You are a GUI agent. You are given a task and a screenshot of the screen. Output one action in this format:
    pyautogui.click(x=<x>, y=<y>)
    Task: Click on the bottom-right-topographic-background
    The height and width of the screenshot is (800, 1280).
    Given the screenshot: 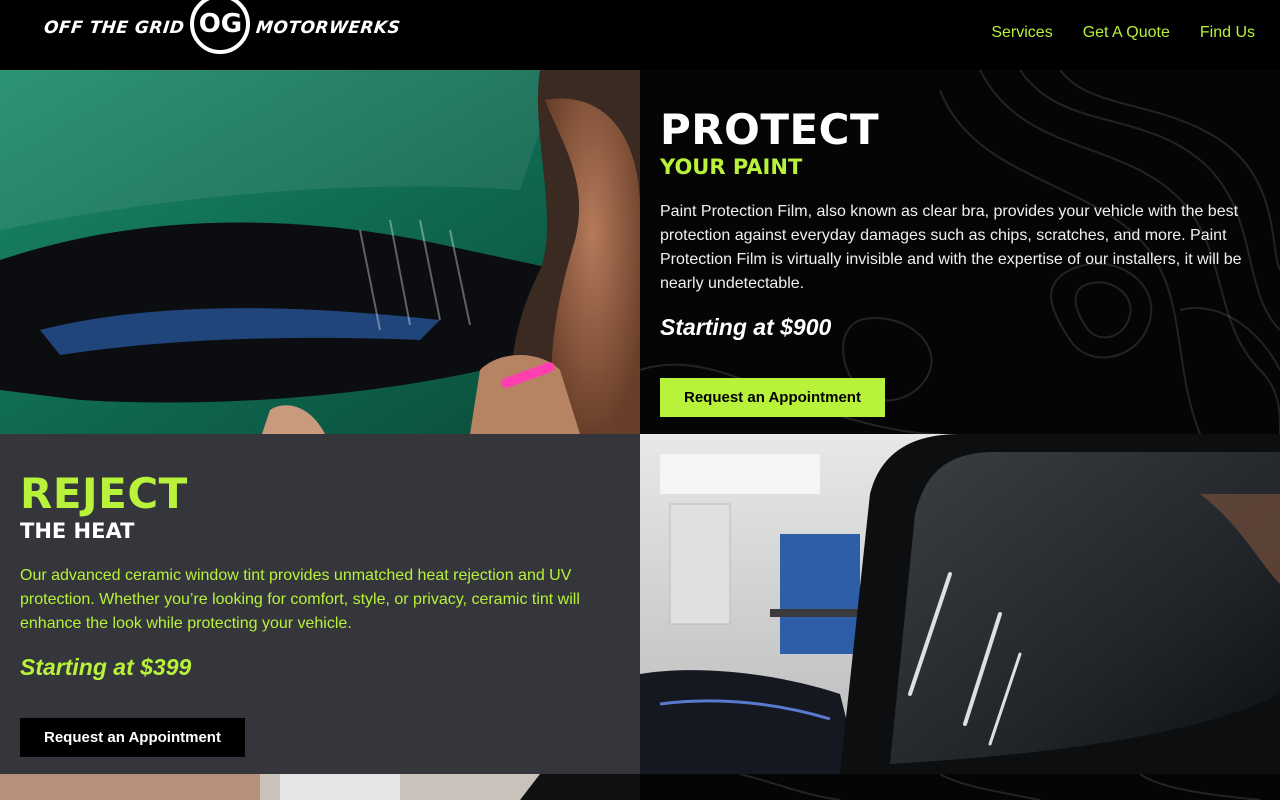 What is the action you would take?
    pyautogui.click(x=1000, y=787)
    